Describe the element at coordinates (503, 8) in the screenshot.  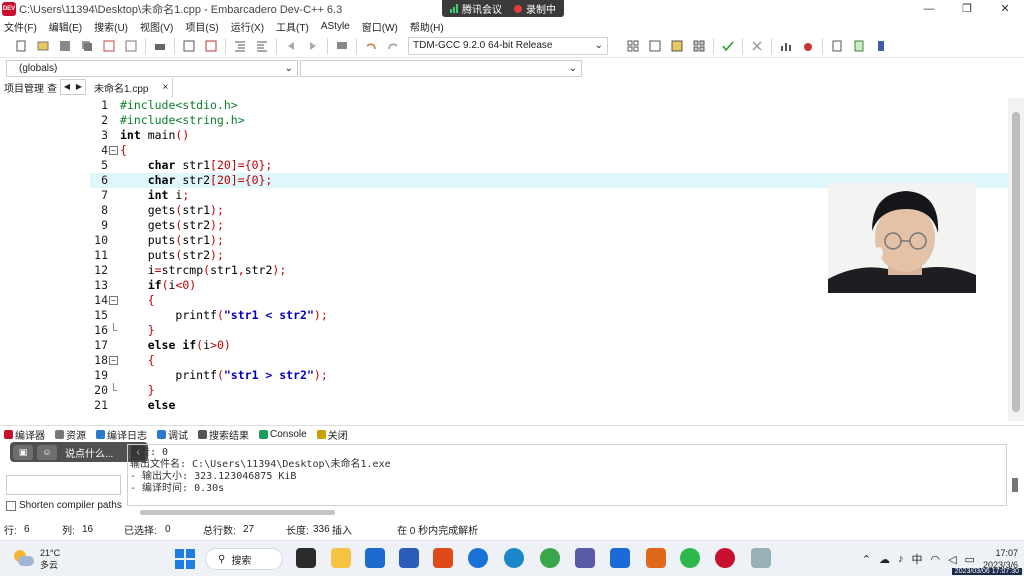
I see `meeting-control-bar: 腾讯会议 录制中` at that location.